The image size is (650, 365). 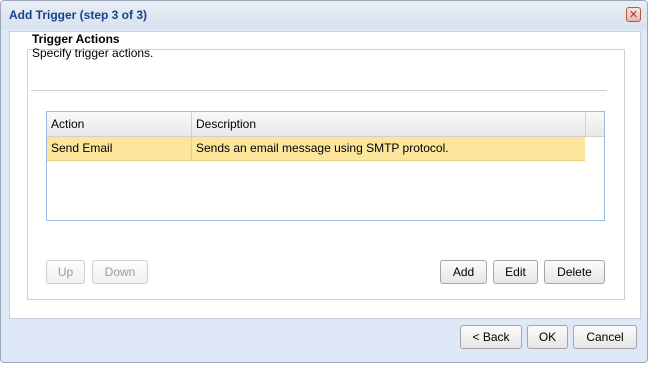 I want to click on dialog-titlebar: Add Trigger (step 3 of 3) ✕, so click(x=324, y=15).